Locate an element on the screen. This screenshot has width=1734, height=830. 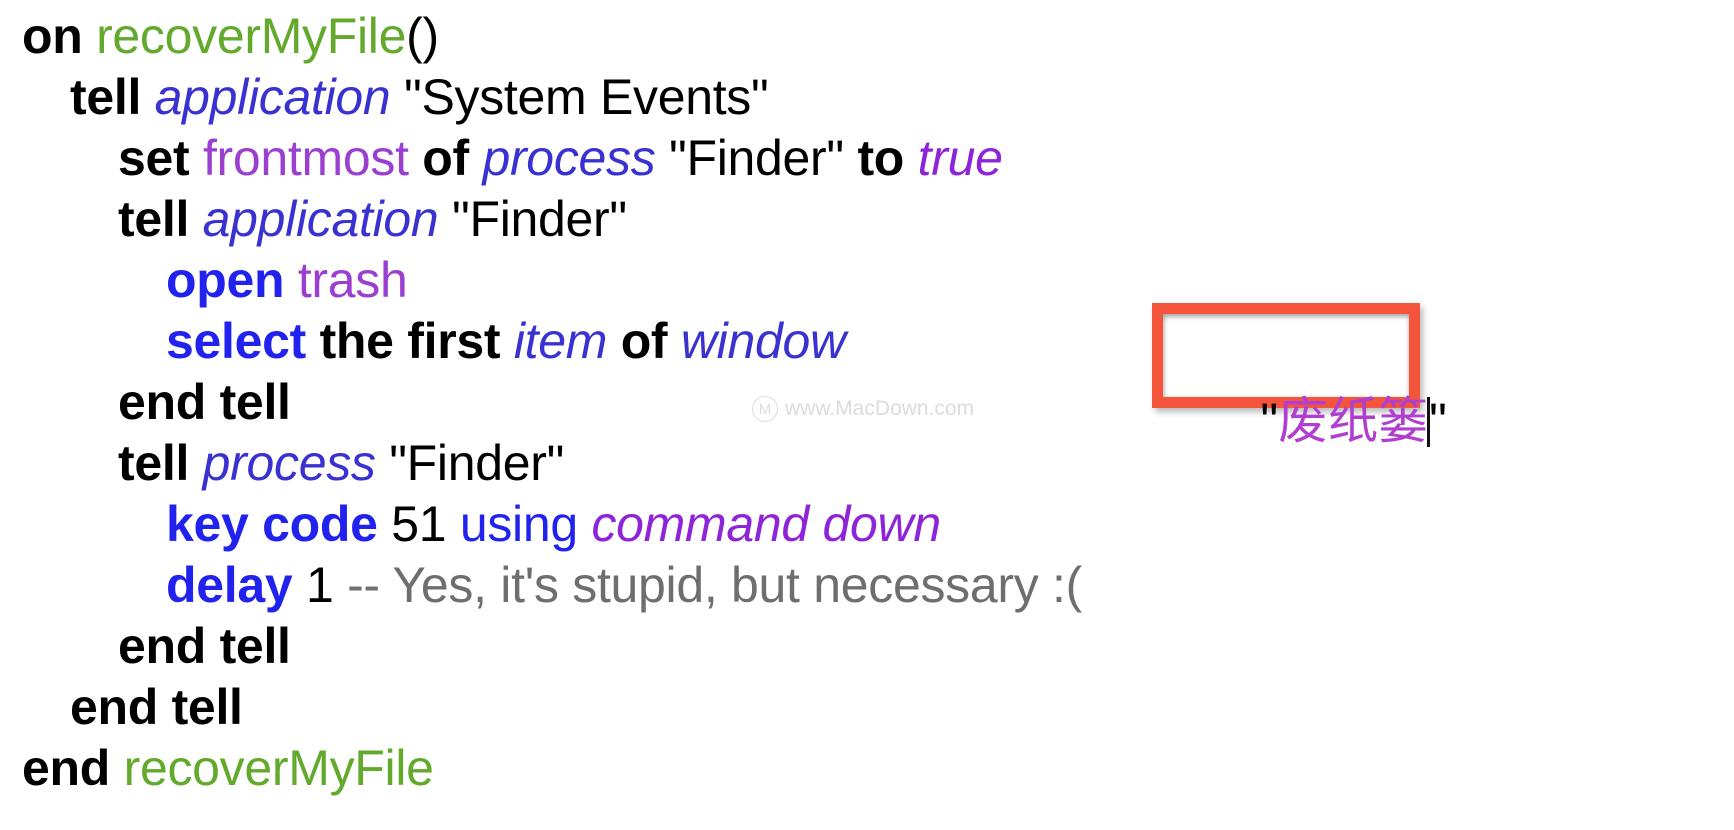
code-token-number: 1 is located at coordinates (319, 585).